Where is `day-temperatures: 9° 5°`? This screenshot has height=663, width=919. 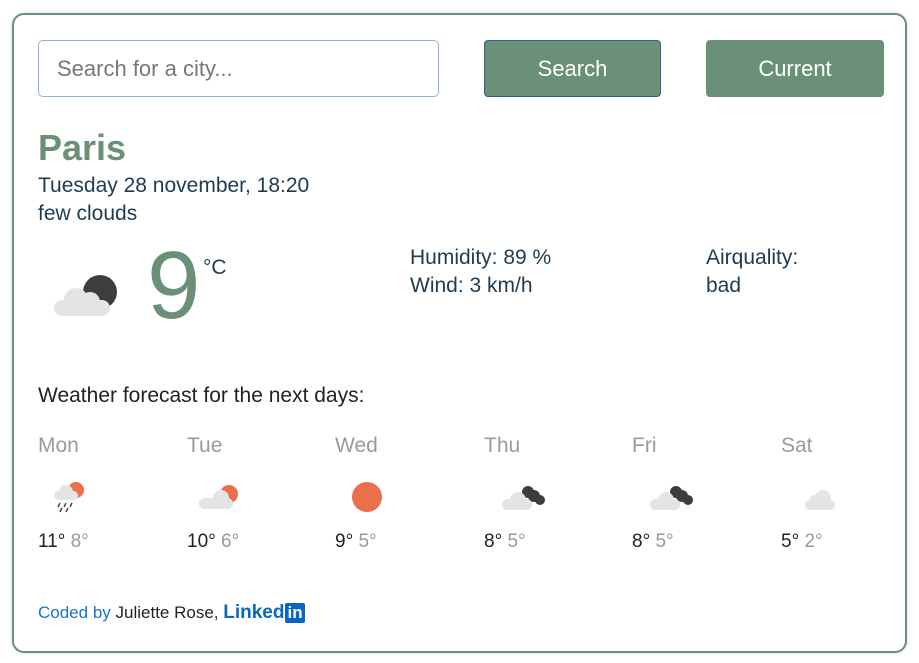
day-temperatures: 9° 5° is located at coordinates (356, 542).